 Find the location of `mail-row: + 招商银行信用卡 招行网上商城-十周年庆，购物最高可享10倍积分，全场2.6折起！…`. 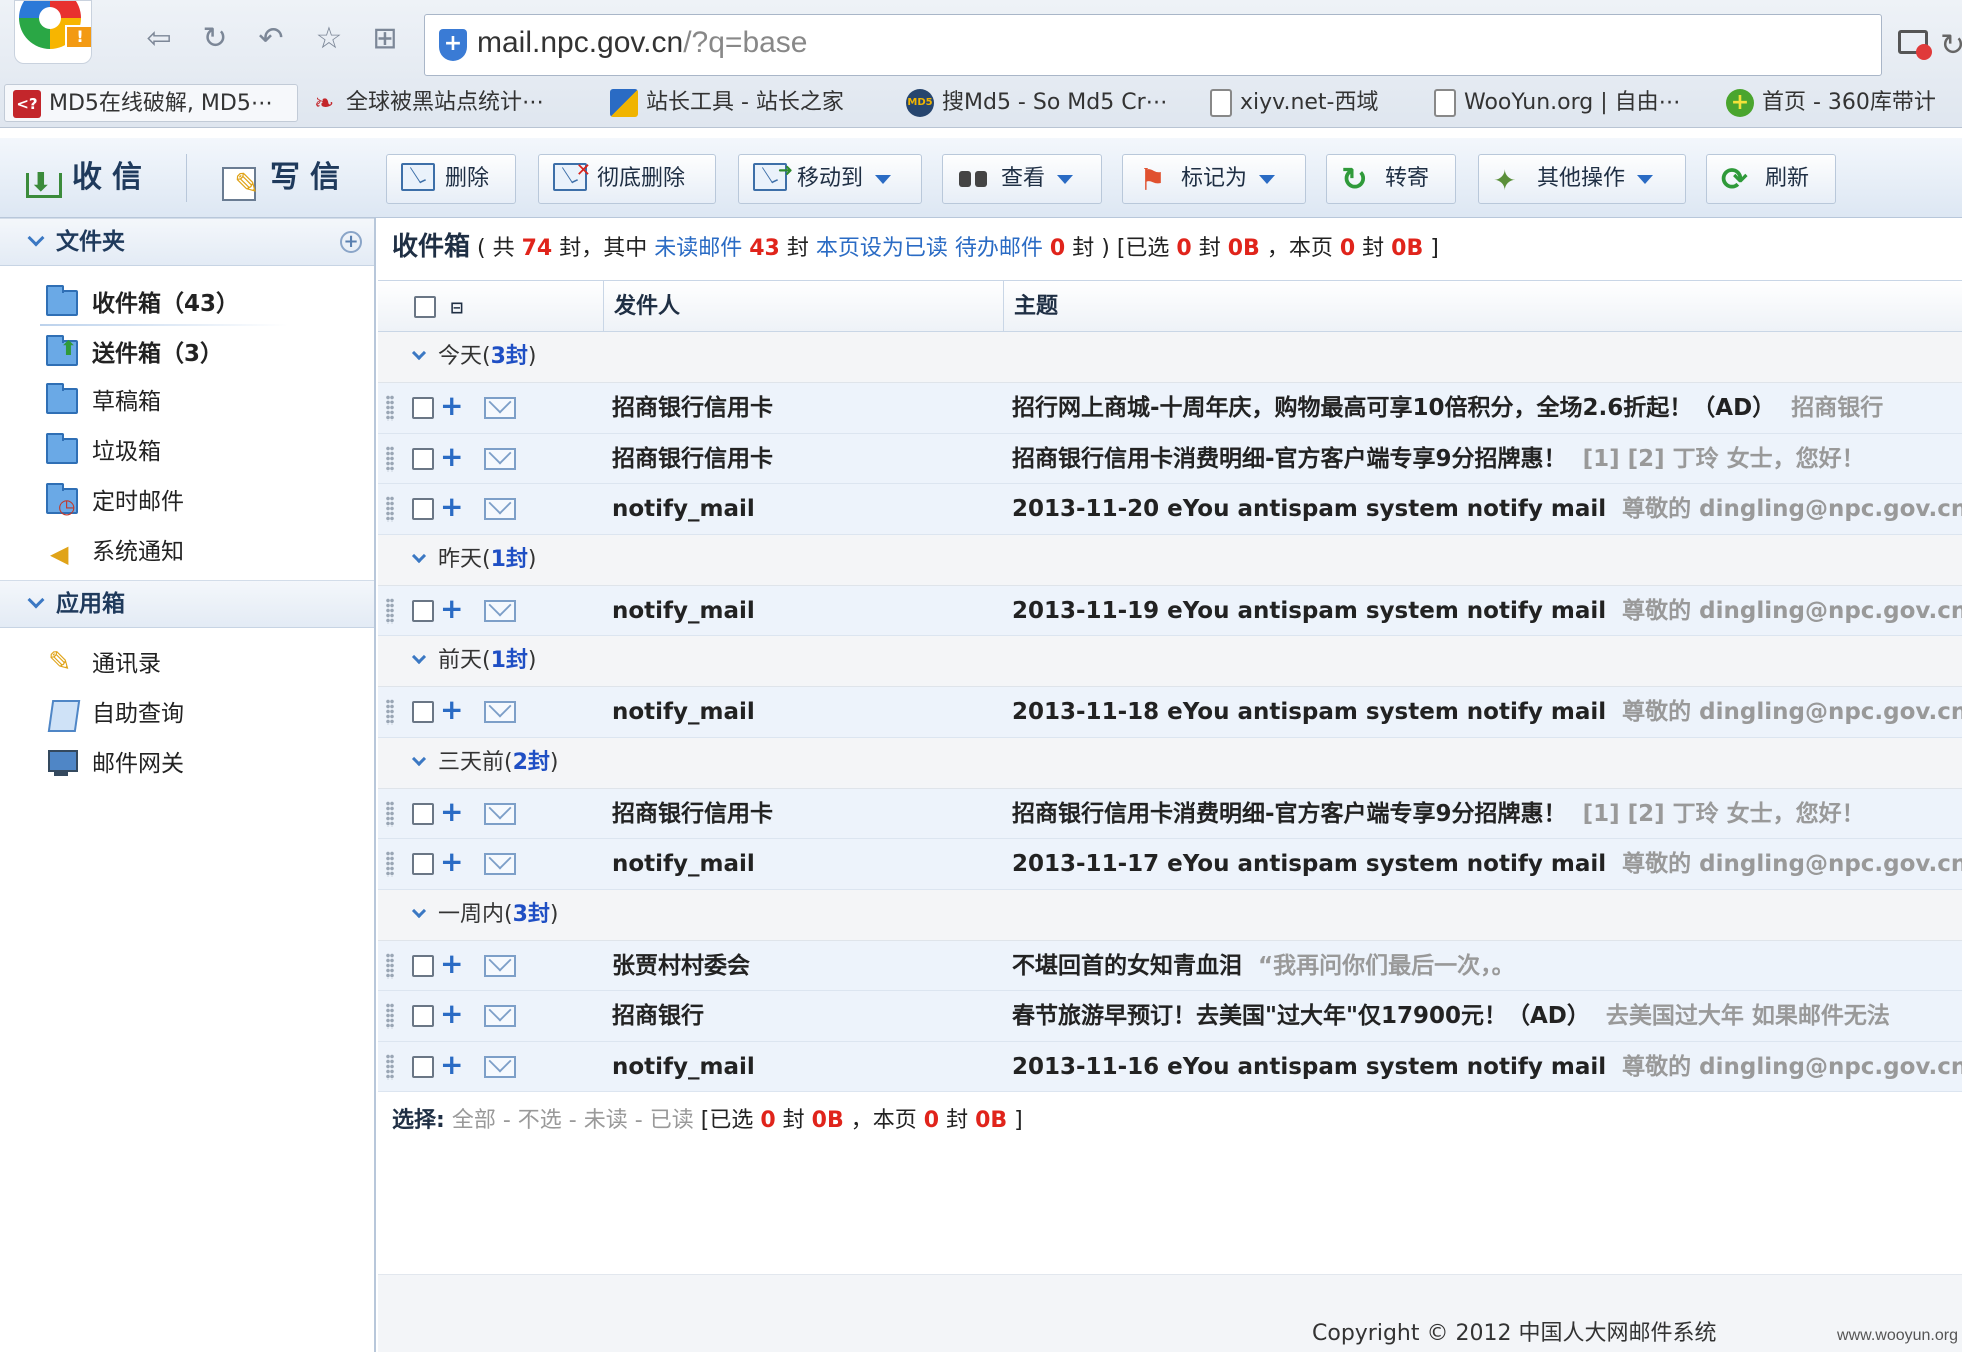

mail-row: + 招商银行信用卡 招行网上商城-十周年庆，购物最高可享10倍积分，全场2.6折起！… is located at coordinates (1170, 408).